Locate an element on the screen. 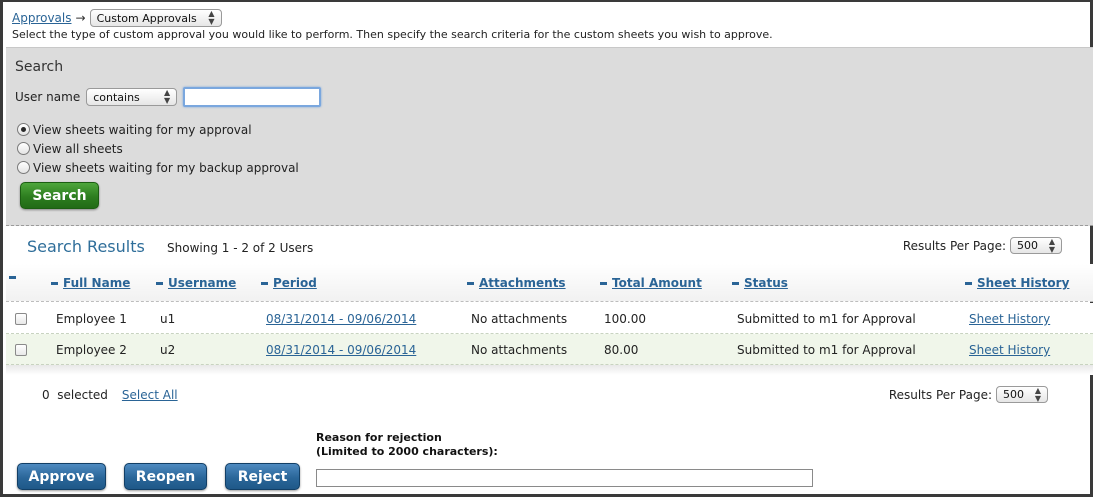 This screenshot has width=1093, height=497. col-label: Attachments is located at coordinates (522, 283).